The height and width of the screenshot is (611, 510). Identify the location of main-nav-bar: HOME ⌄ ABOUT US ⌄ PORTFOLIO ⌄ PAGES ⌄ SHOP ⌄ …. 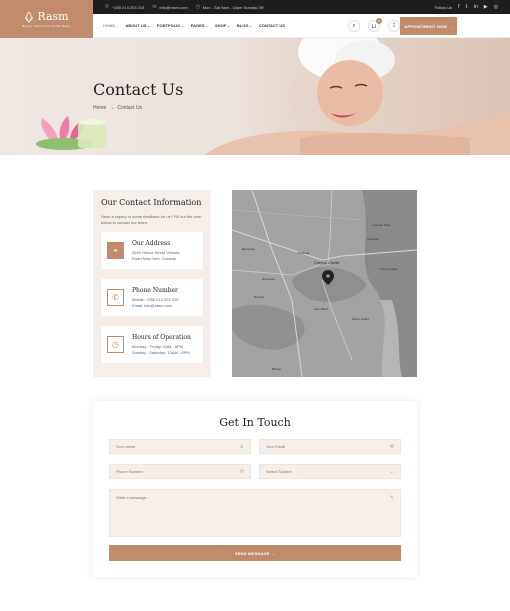
(301, 26).